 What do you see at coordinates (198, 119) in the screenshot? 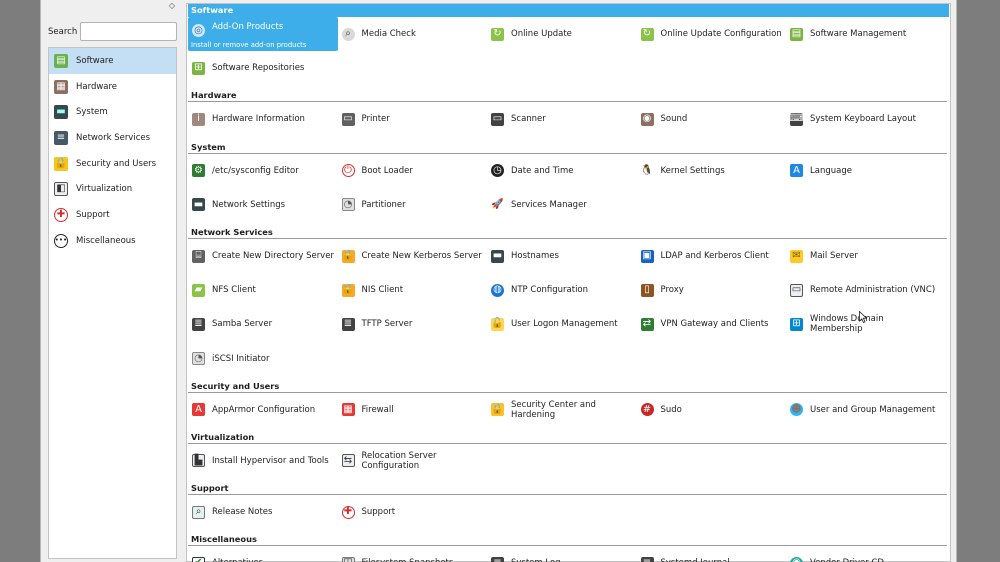
I see `hardware-info-icon: i` at bounding box center [198, 119].